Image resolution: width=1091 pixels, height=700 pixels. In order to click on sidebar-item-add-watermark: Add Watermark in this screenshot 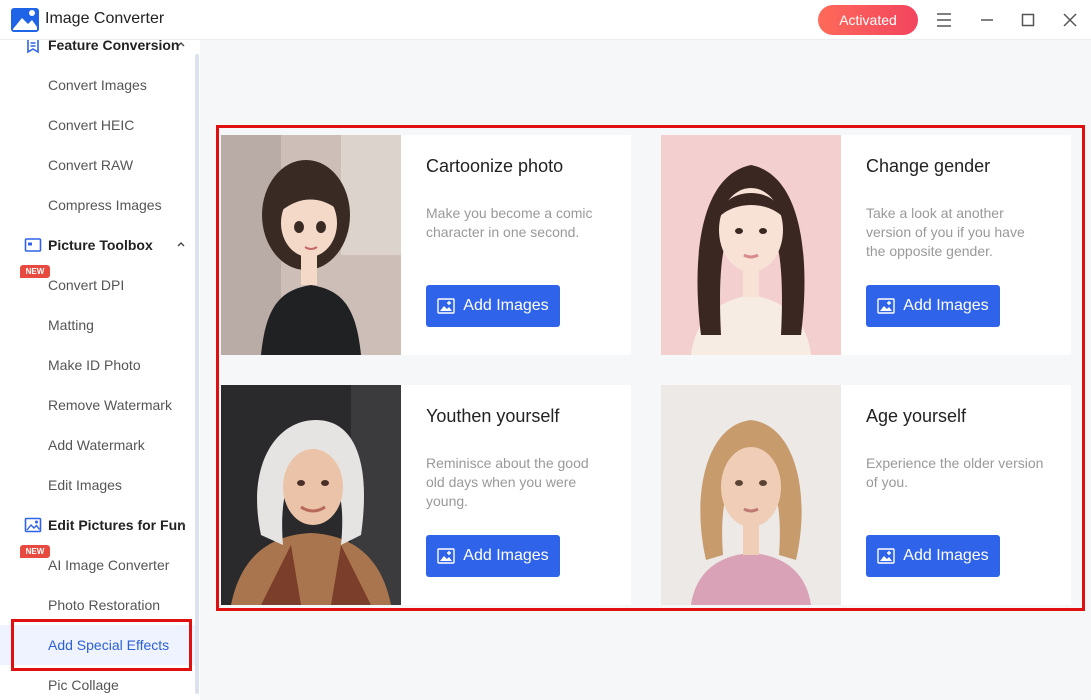, I will do `click(97, 445)`.